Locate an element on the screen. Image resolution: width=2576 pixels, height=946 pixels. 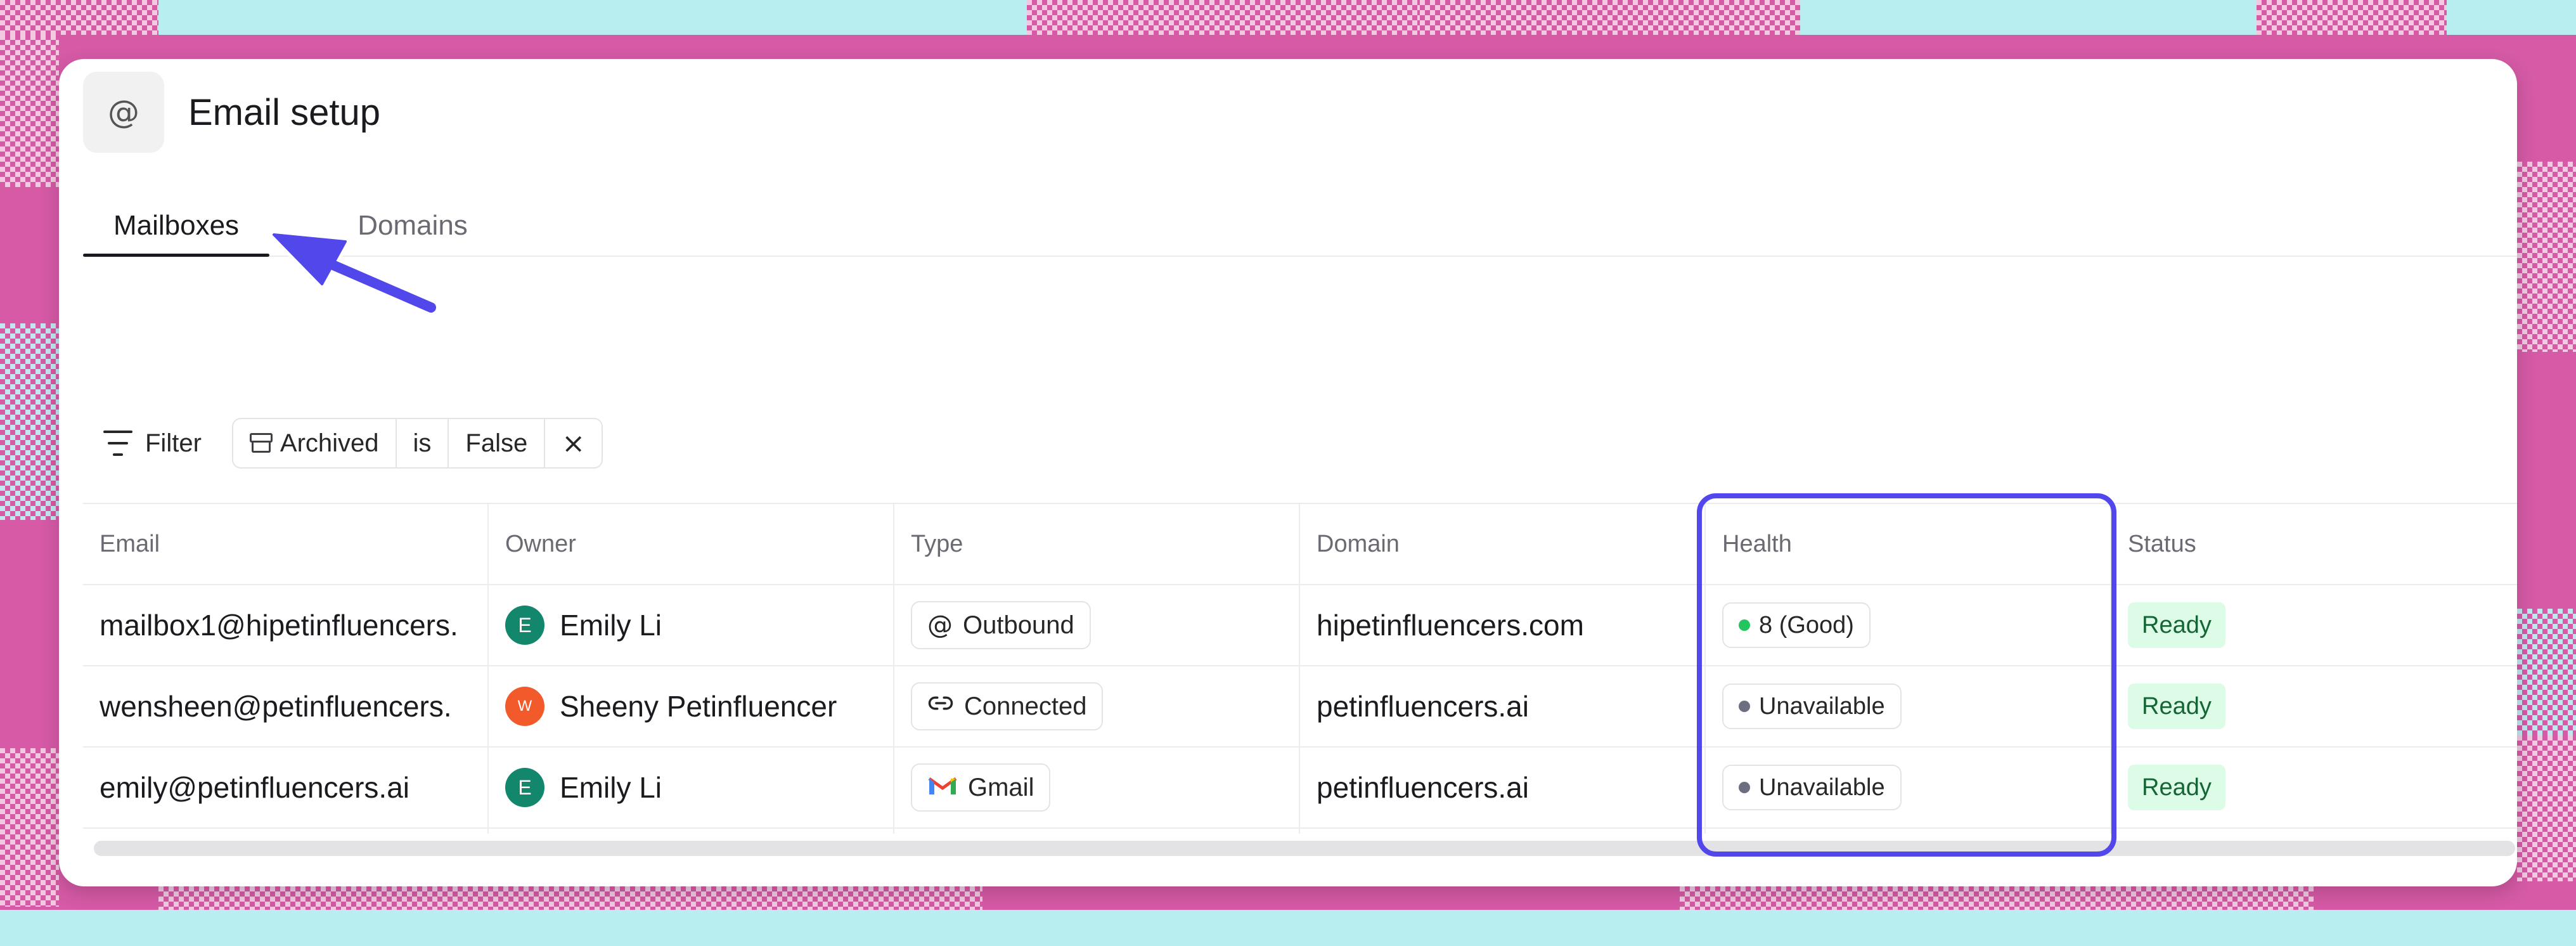
arrow-shaft is located at coordinates (374, 283).